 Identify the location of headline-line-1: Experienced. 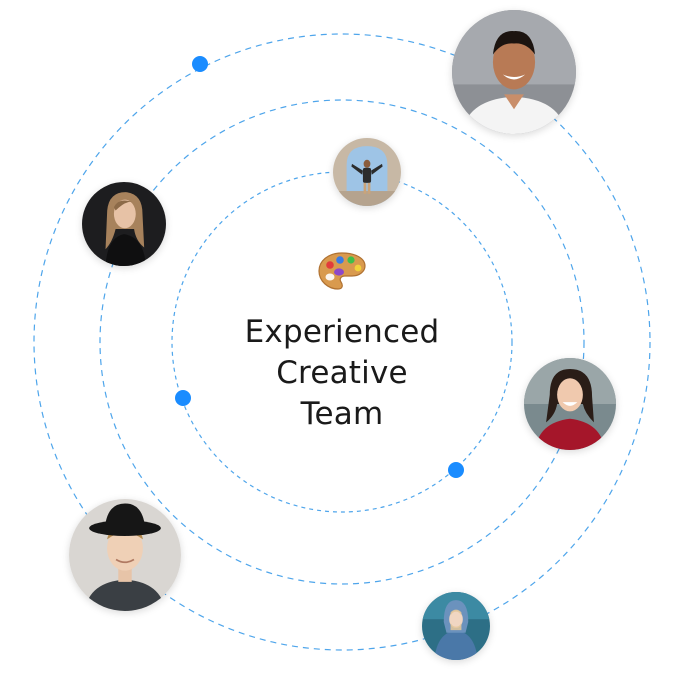
(342, 332).